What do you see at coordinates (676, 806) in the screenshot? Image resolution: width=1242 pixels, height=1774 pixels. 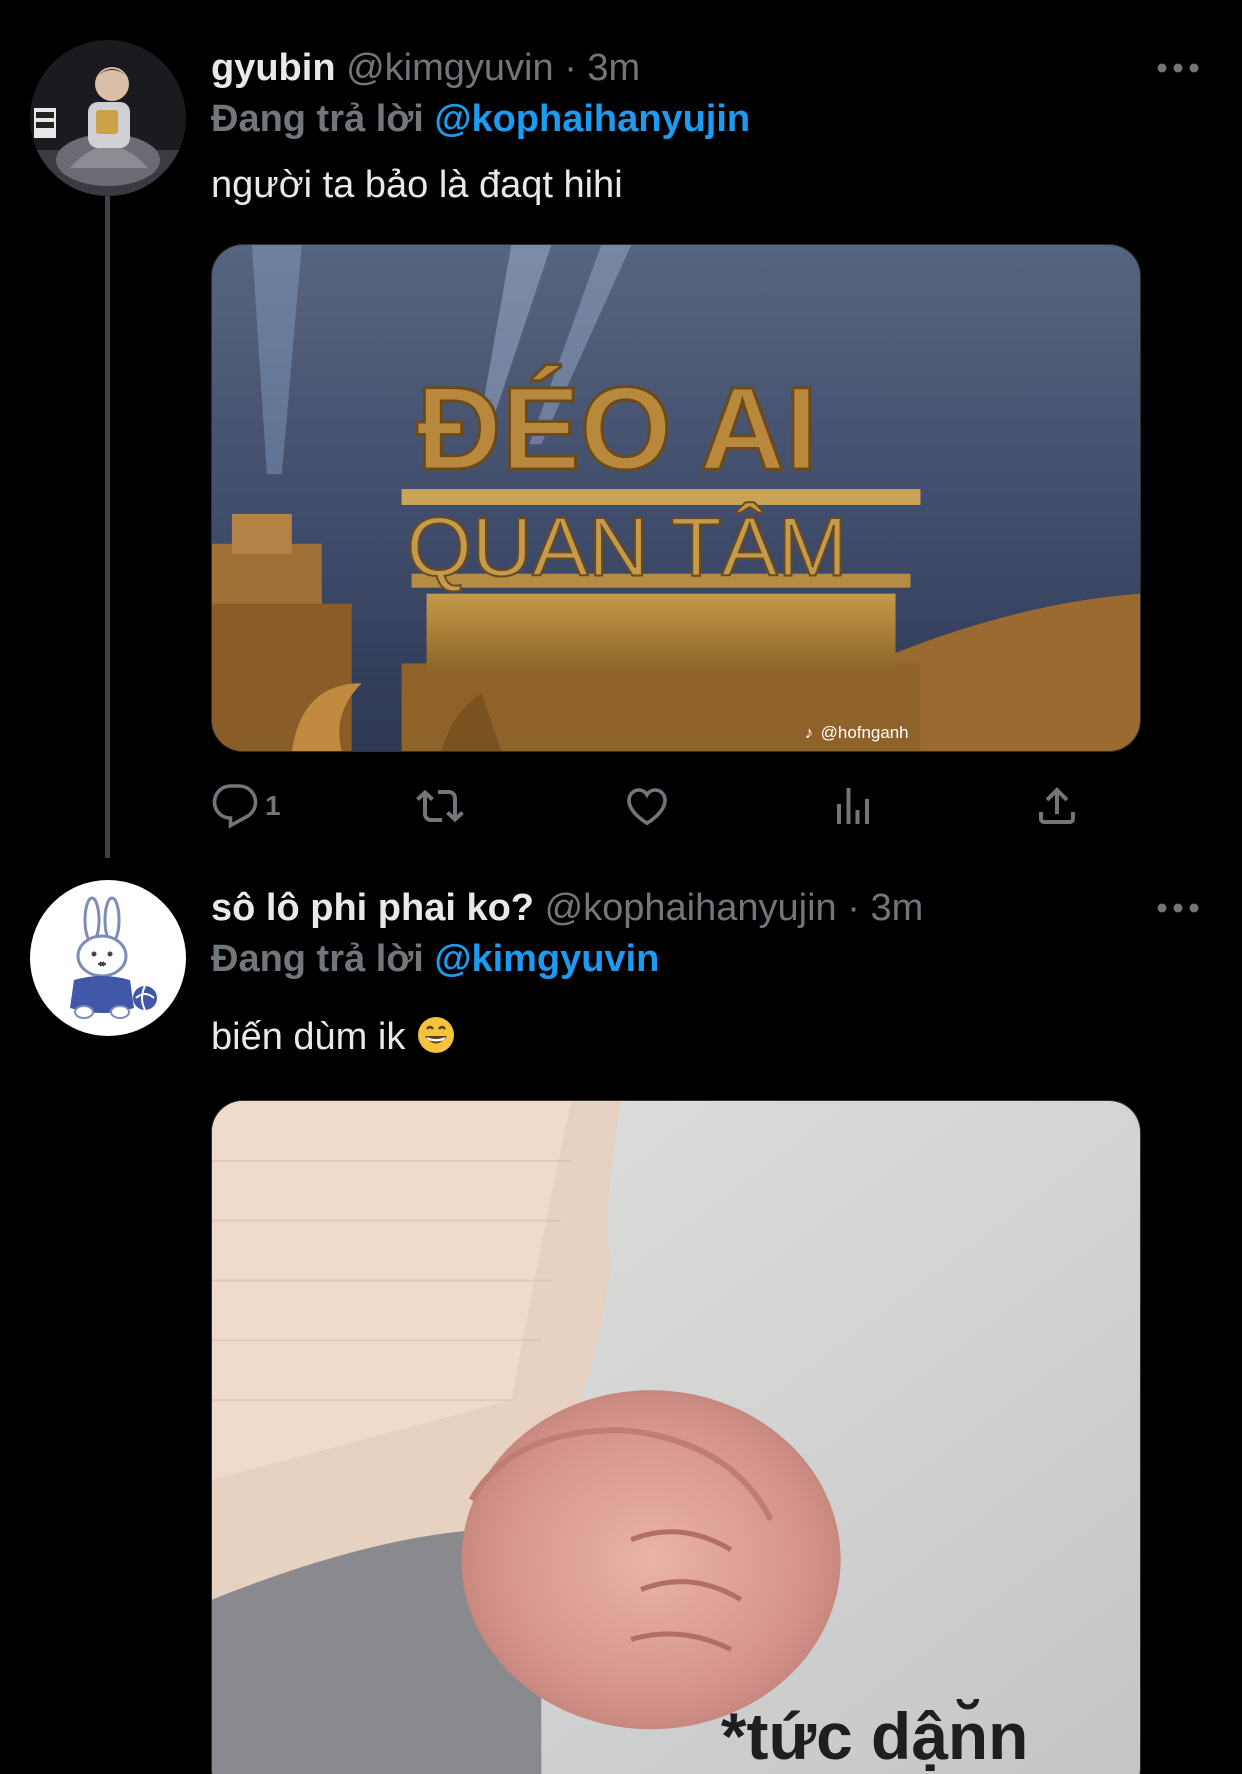 I see `tweet-actions: 1` at bounding box center [676, 806].